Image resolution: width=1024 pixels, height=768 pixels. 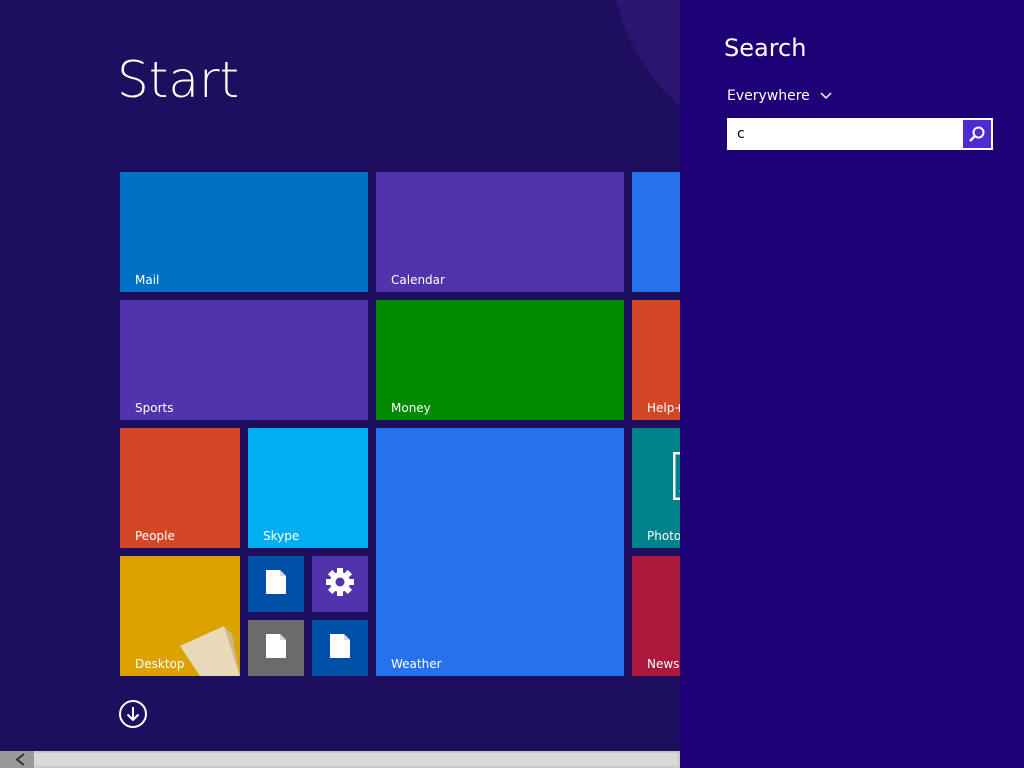 I want to click on tile-mail: Mail, so click(x=244, y=232).